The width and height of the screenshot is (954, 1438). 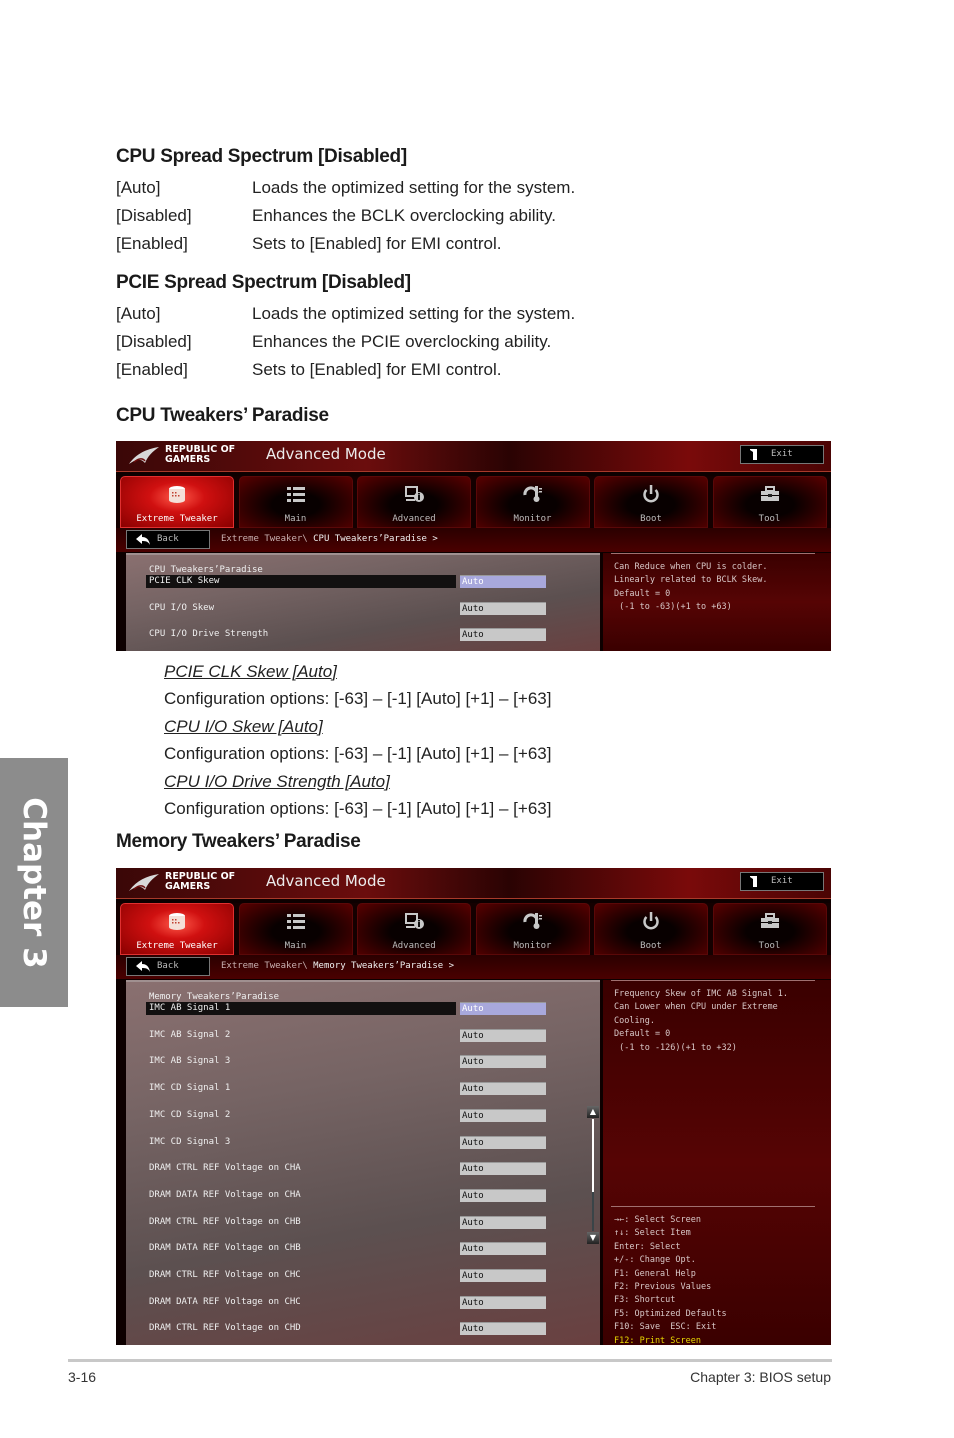 What do you see at coordinates (770, 921) in the screenshot?
I see `toolbox-icon` at bounding box center [770, 921].